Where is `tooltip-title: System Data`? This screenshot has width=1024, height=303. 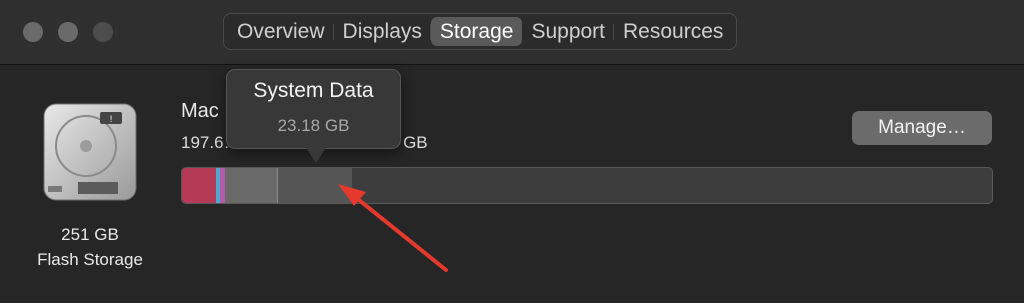
tooltip-title: System Data is located at coordinates (313, 90).